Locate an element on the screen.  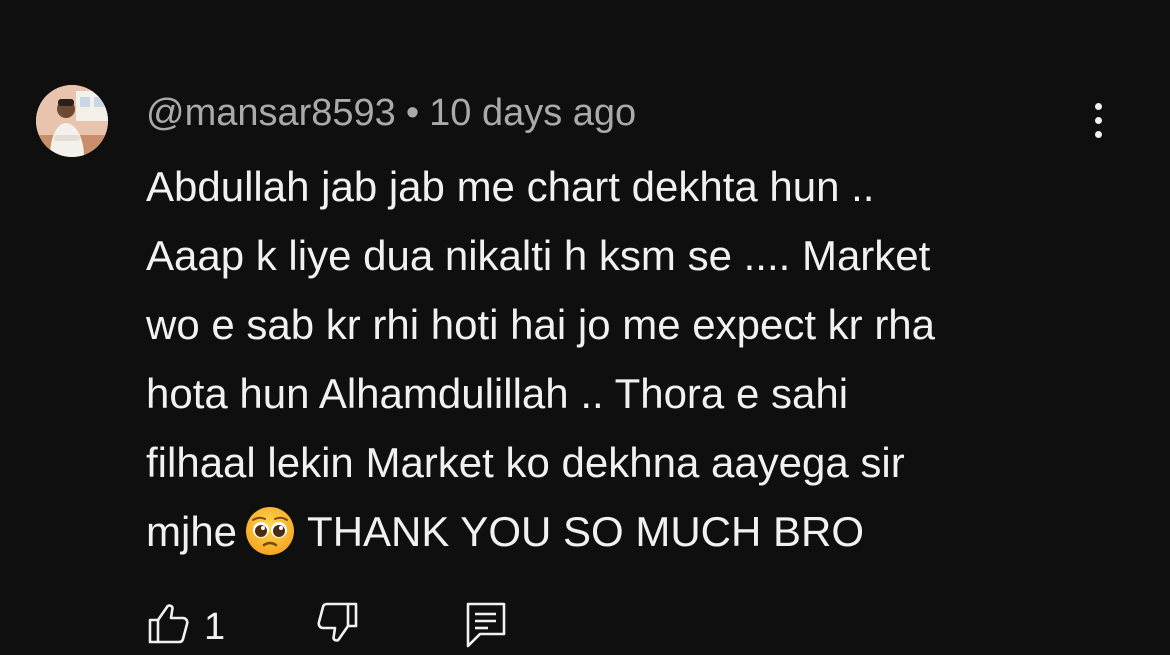
avatar-image is located at coordinates (72, 121).